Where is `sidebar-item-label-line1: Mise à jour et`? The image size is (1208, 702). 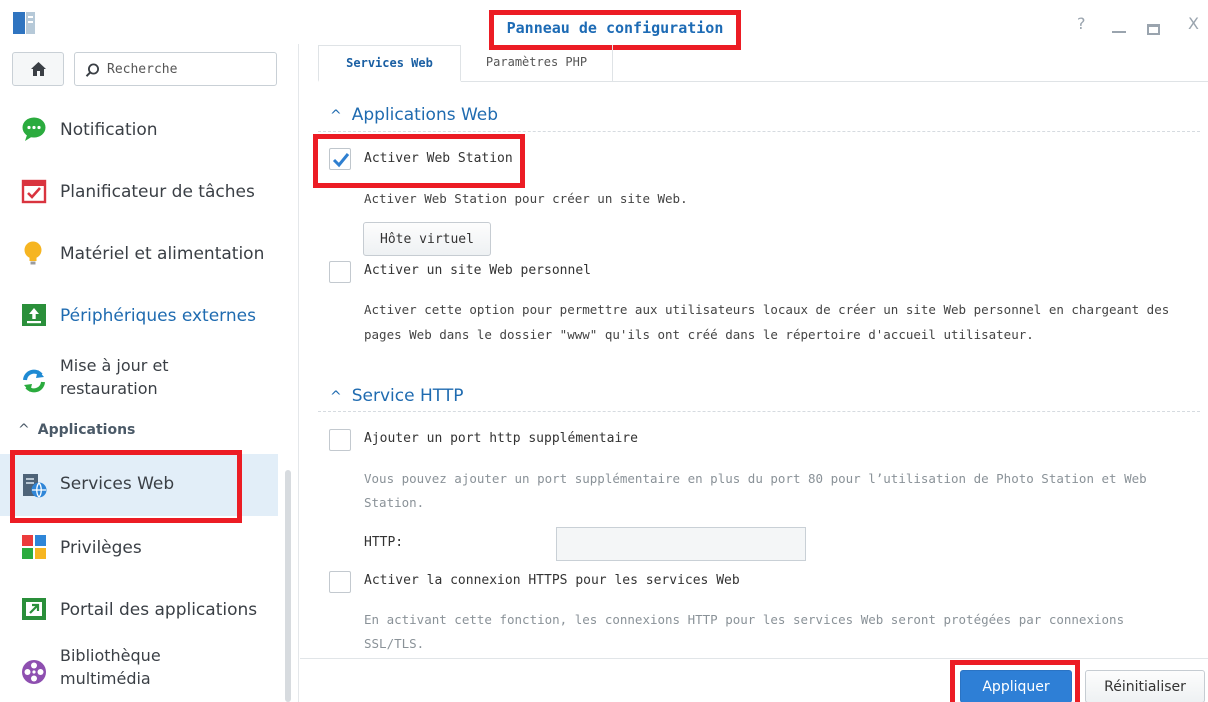 sidebar-item-label-line1: Mise à jour et is located at coordinates (114, 365).